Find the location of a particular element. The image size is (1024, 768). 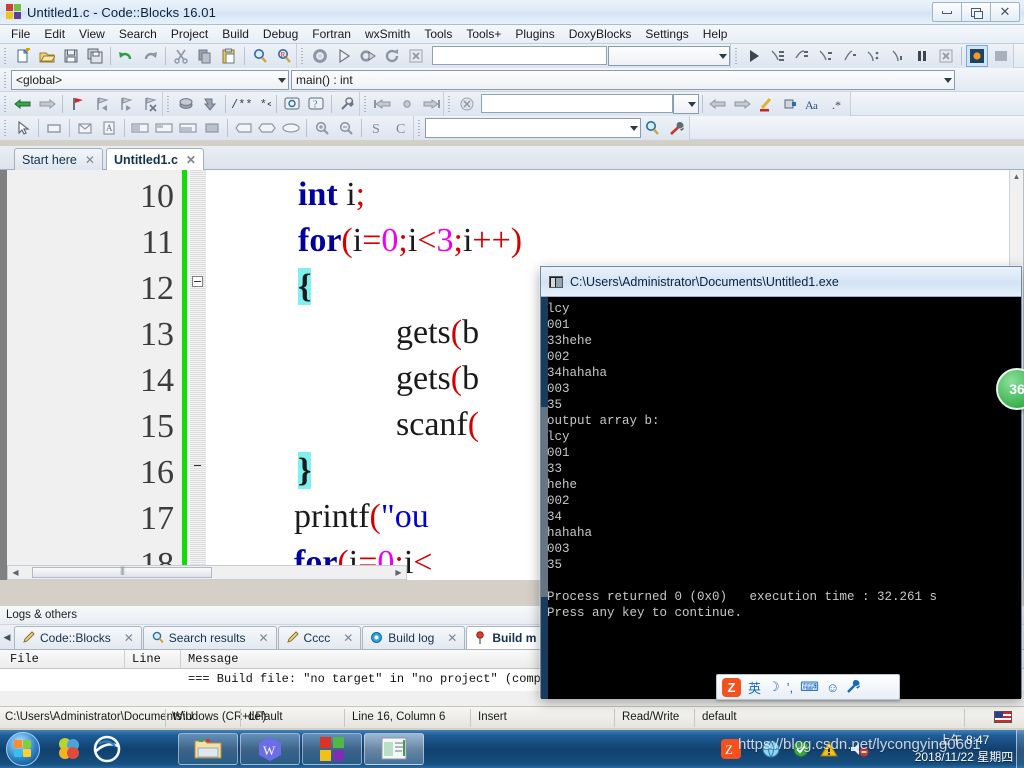

incremental-search-input is located at coordinates (577, 103).